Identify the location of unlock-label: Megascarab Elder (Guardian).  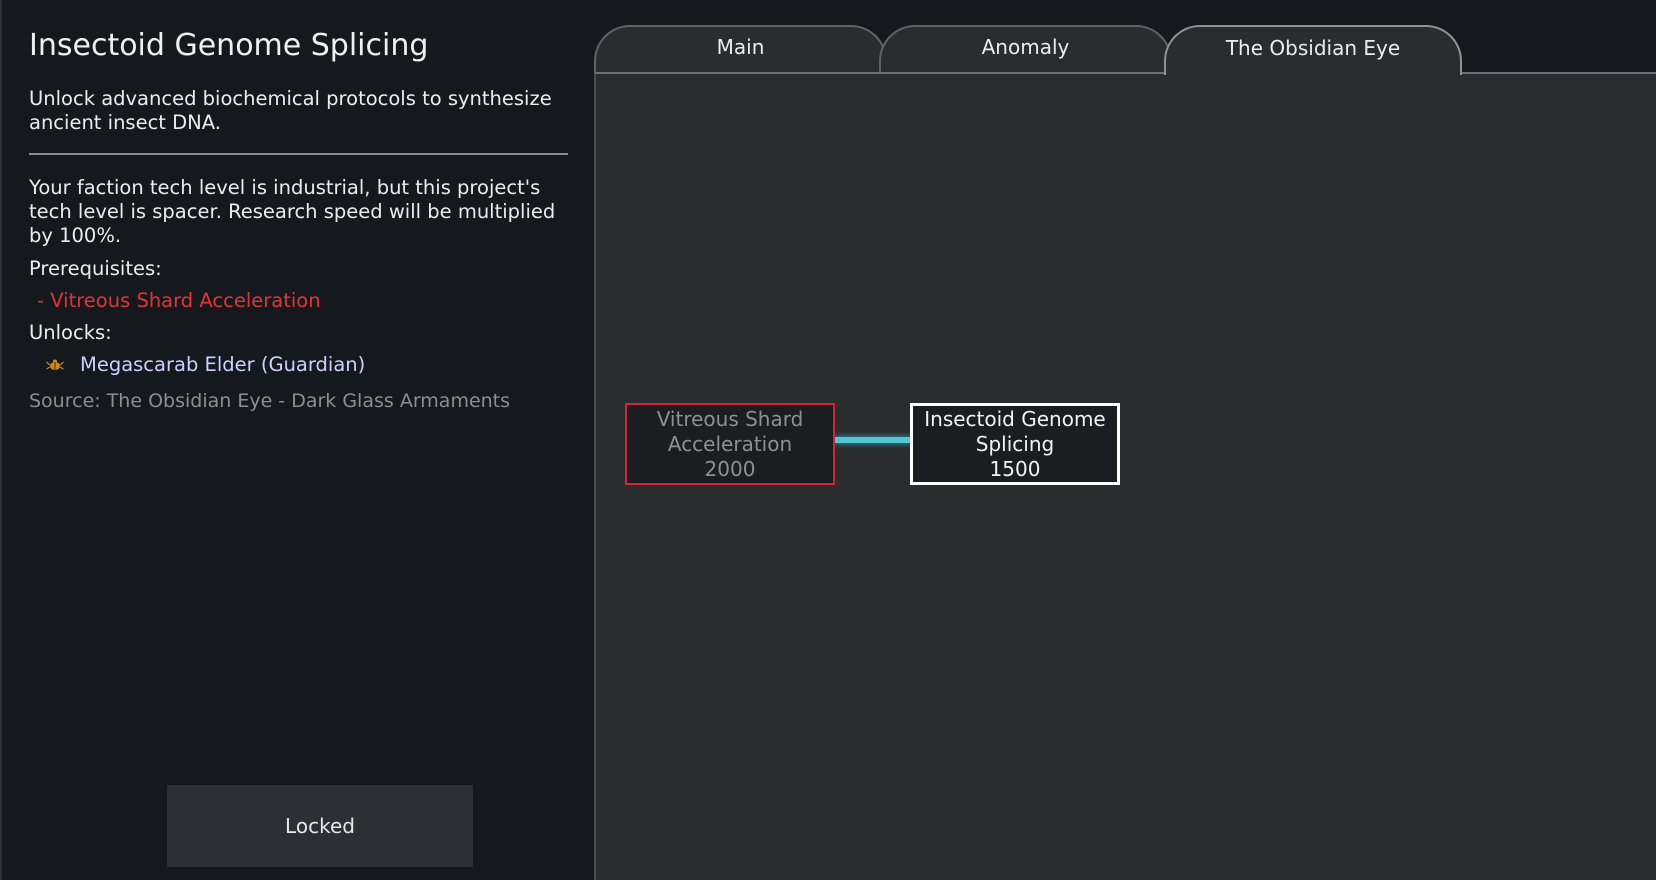
(222, 364).